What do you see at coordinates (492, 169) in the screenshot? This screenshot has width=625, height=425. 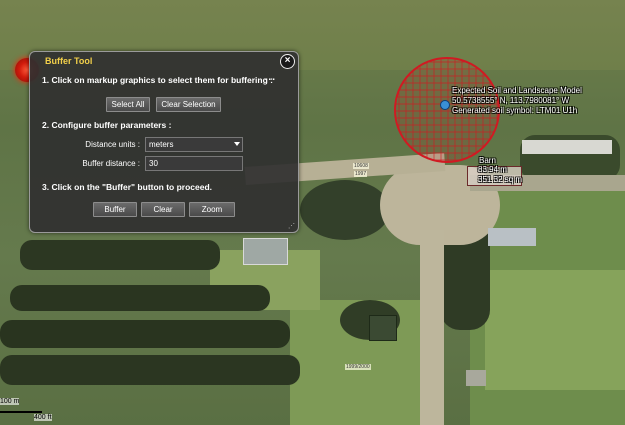 I see `barn-length: 83.94 m` at bounding box center [492, 169].